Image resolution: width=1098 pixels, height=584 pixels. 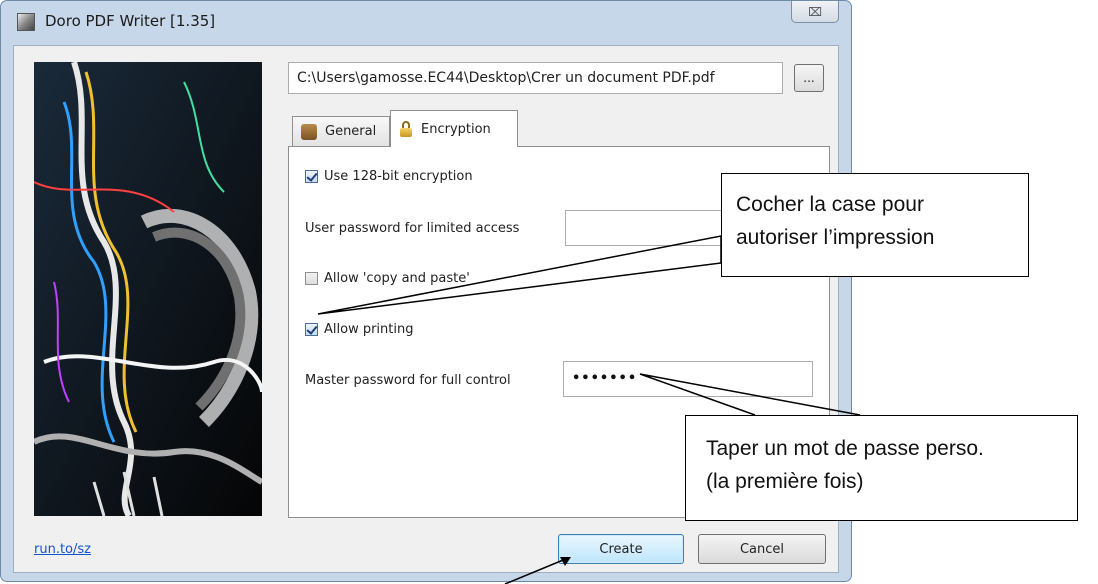 What do you see at coordinates (835, 237) in the screenshot?
I see `callout-print-line2: autoriser l’impression` at bounding box center [835, 237].